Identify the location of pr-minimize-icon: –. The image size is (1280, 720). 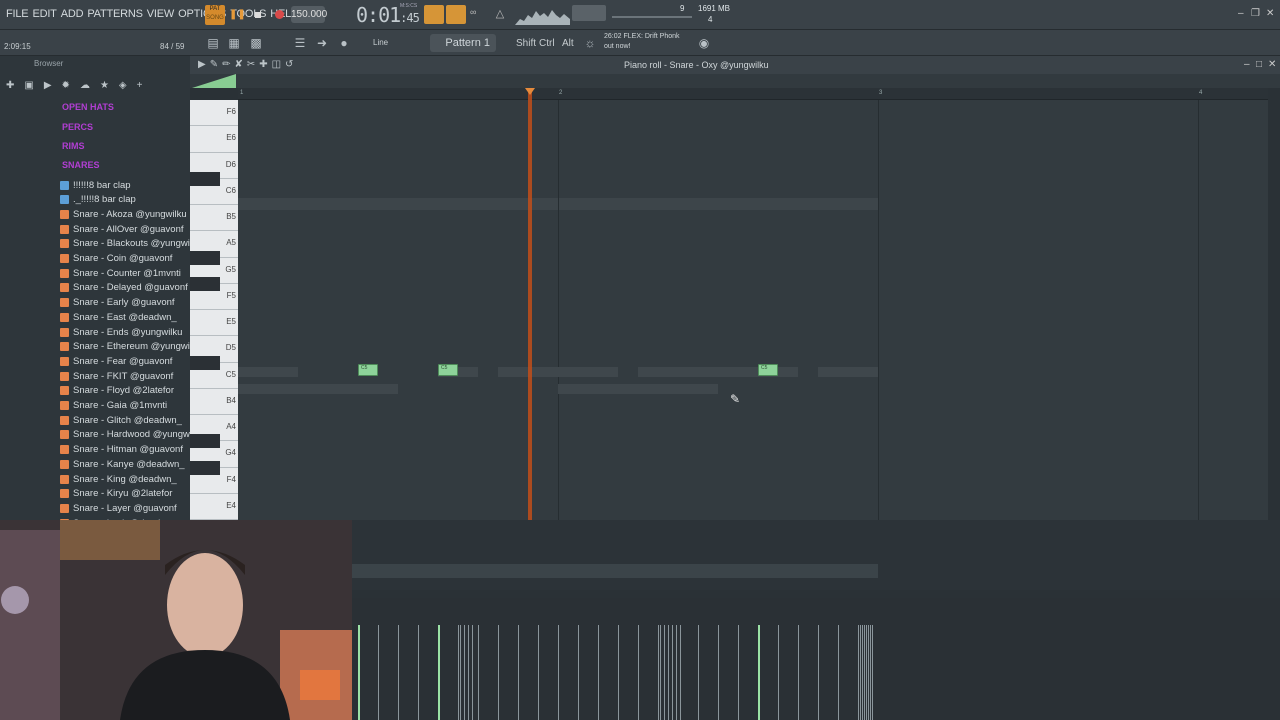
(1247, 64).